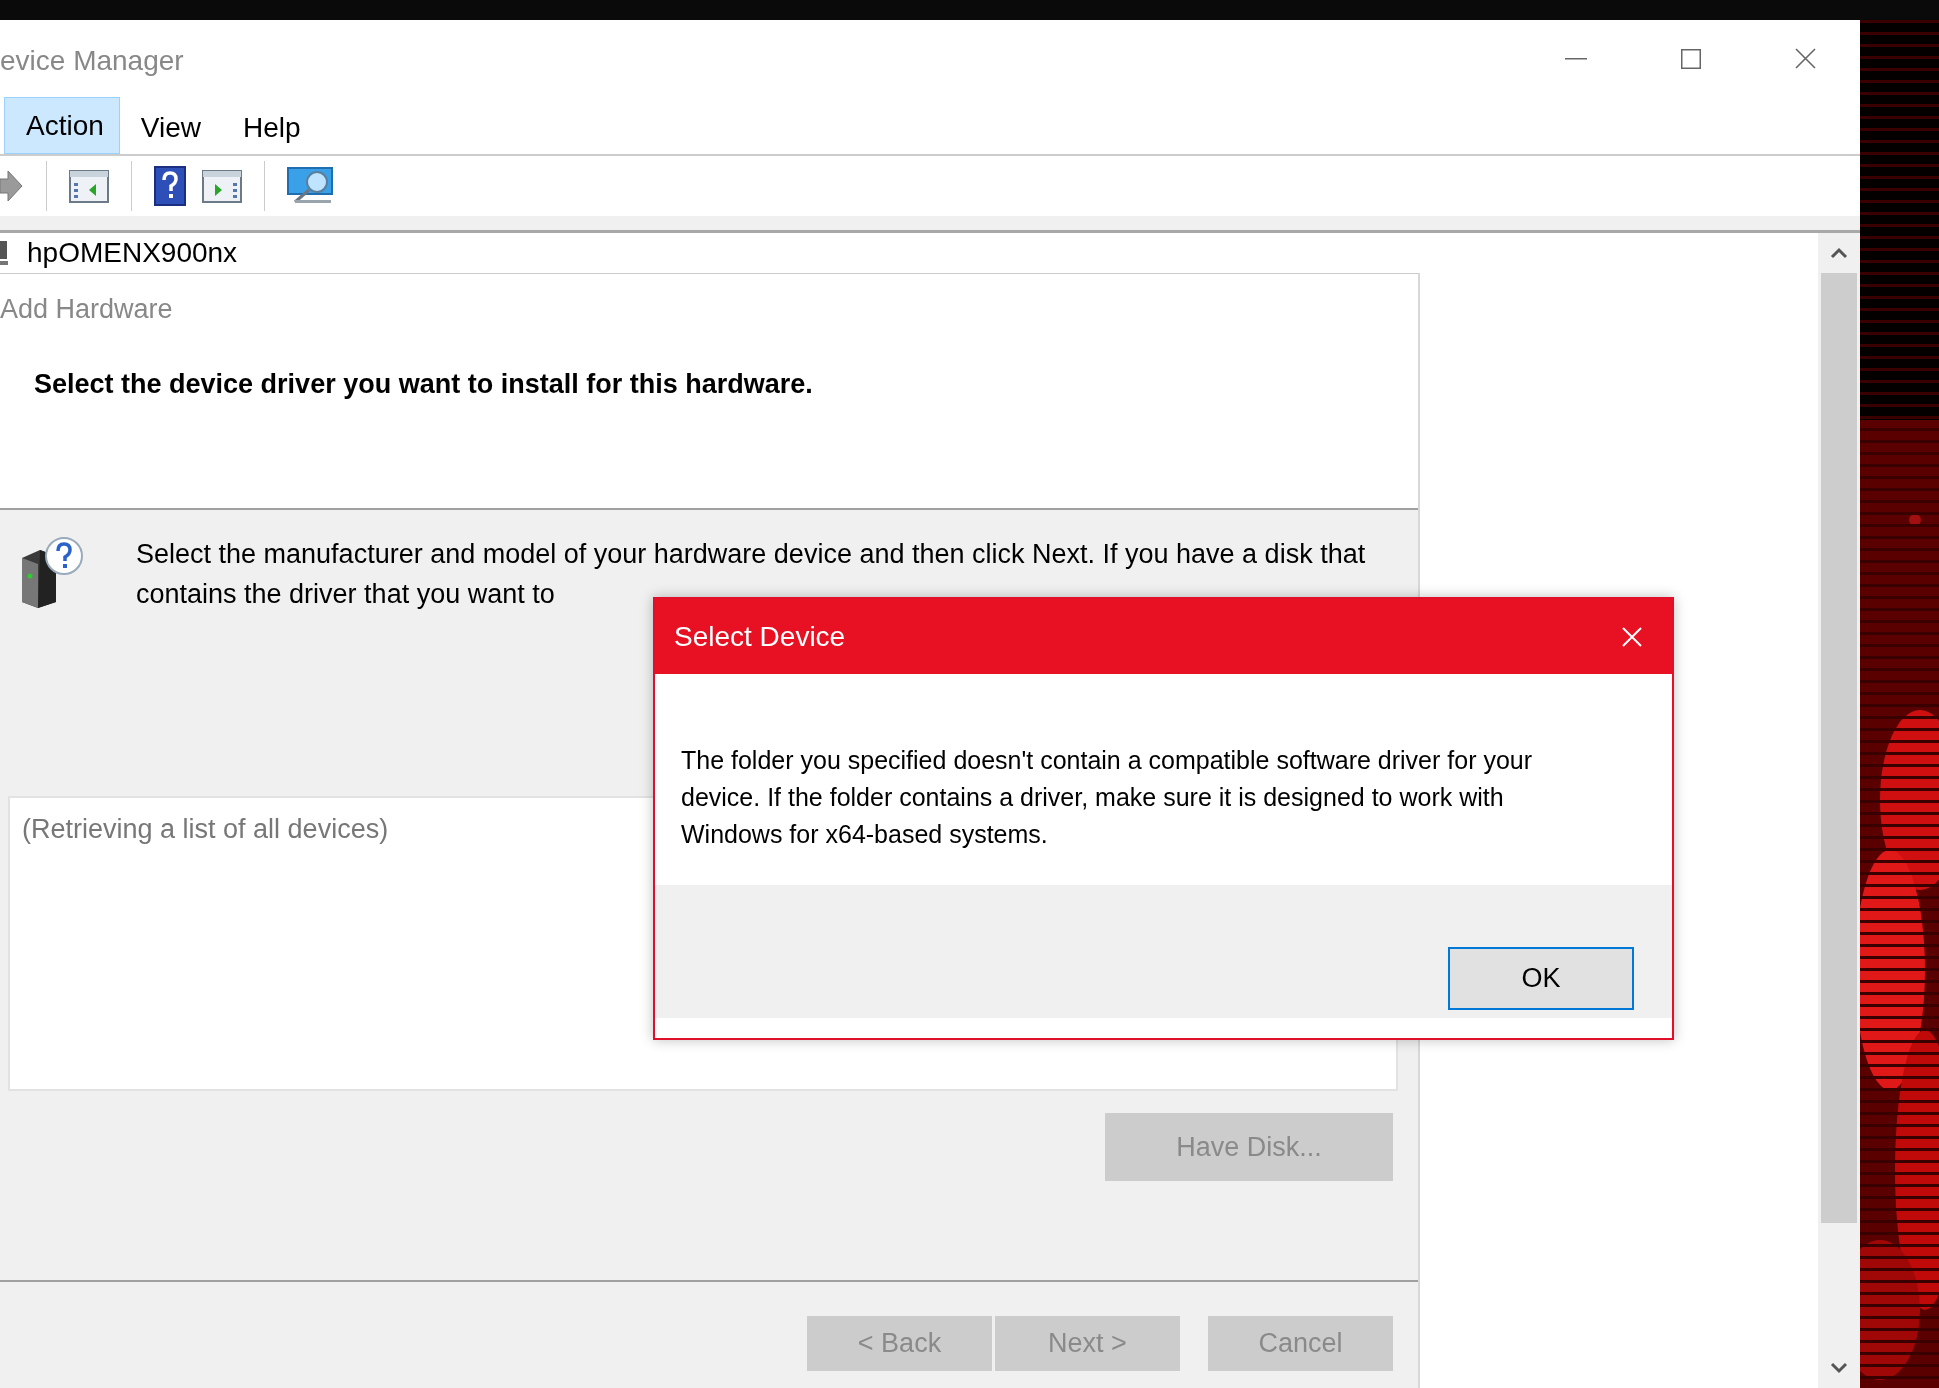  Describe the element at coordinates (92, 60) in the screenshot. I see `window-title: evice Manager` at that location.